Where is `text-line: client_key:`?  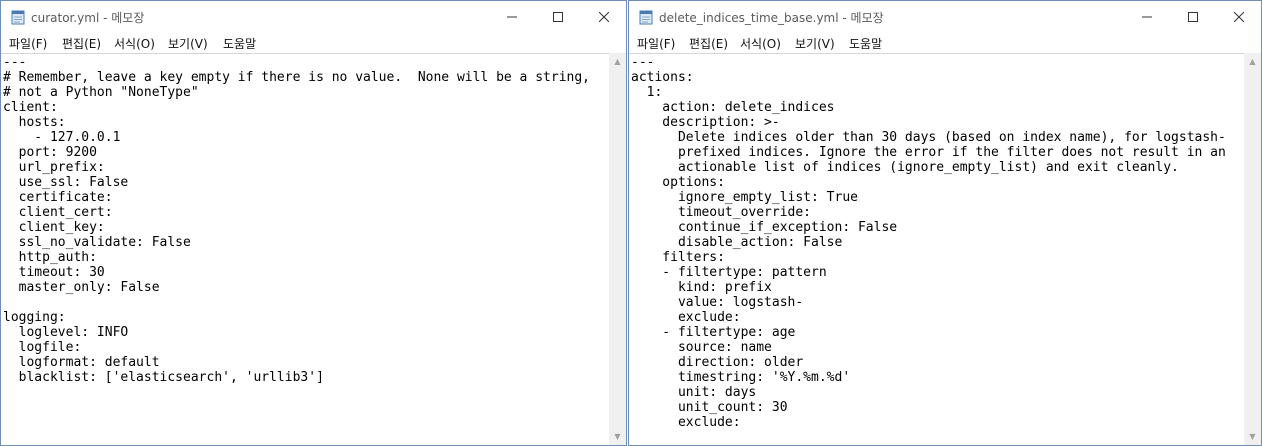
text-line: client_key: is located at coordinates (54, 227).